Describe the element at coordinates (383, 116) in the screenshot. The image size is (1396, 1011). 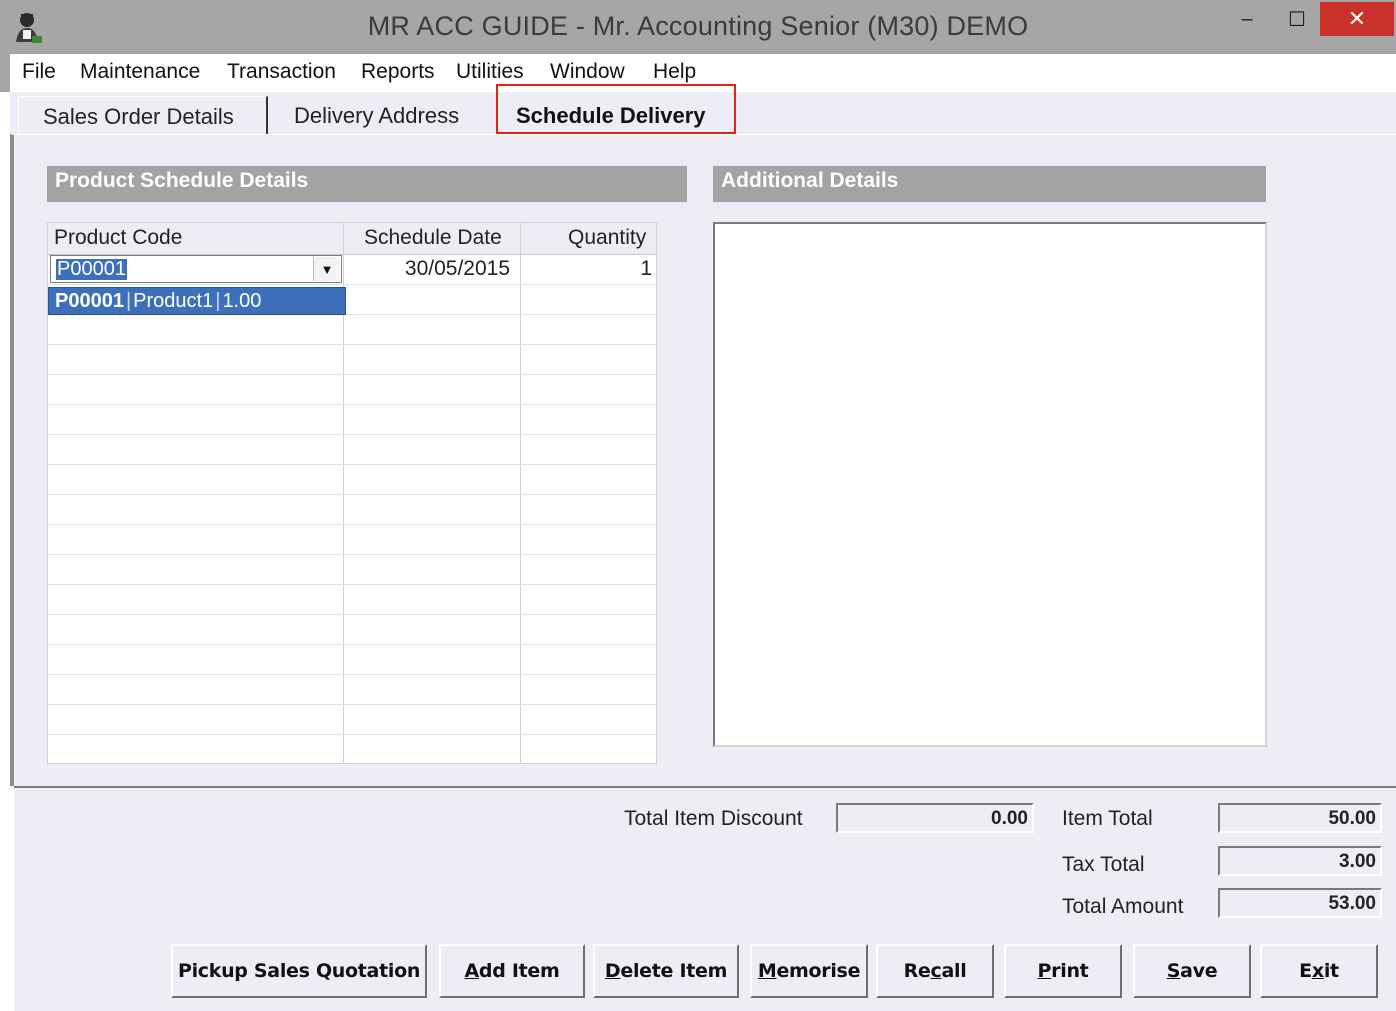
I see `tab-delivery-address: Delivery Address` at that location.